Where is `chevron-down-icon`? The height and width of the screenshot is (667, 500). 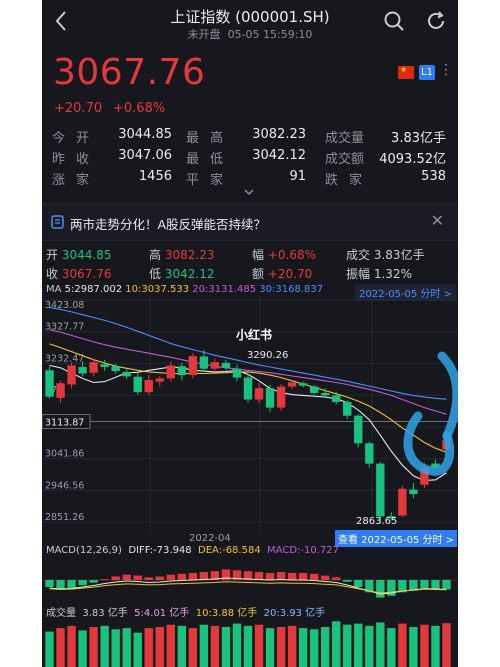 chevron-down-icon is located at coordinates (249, 192).